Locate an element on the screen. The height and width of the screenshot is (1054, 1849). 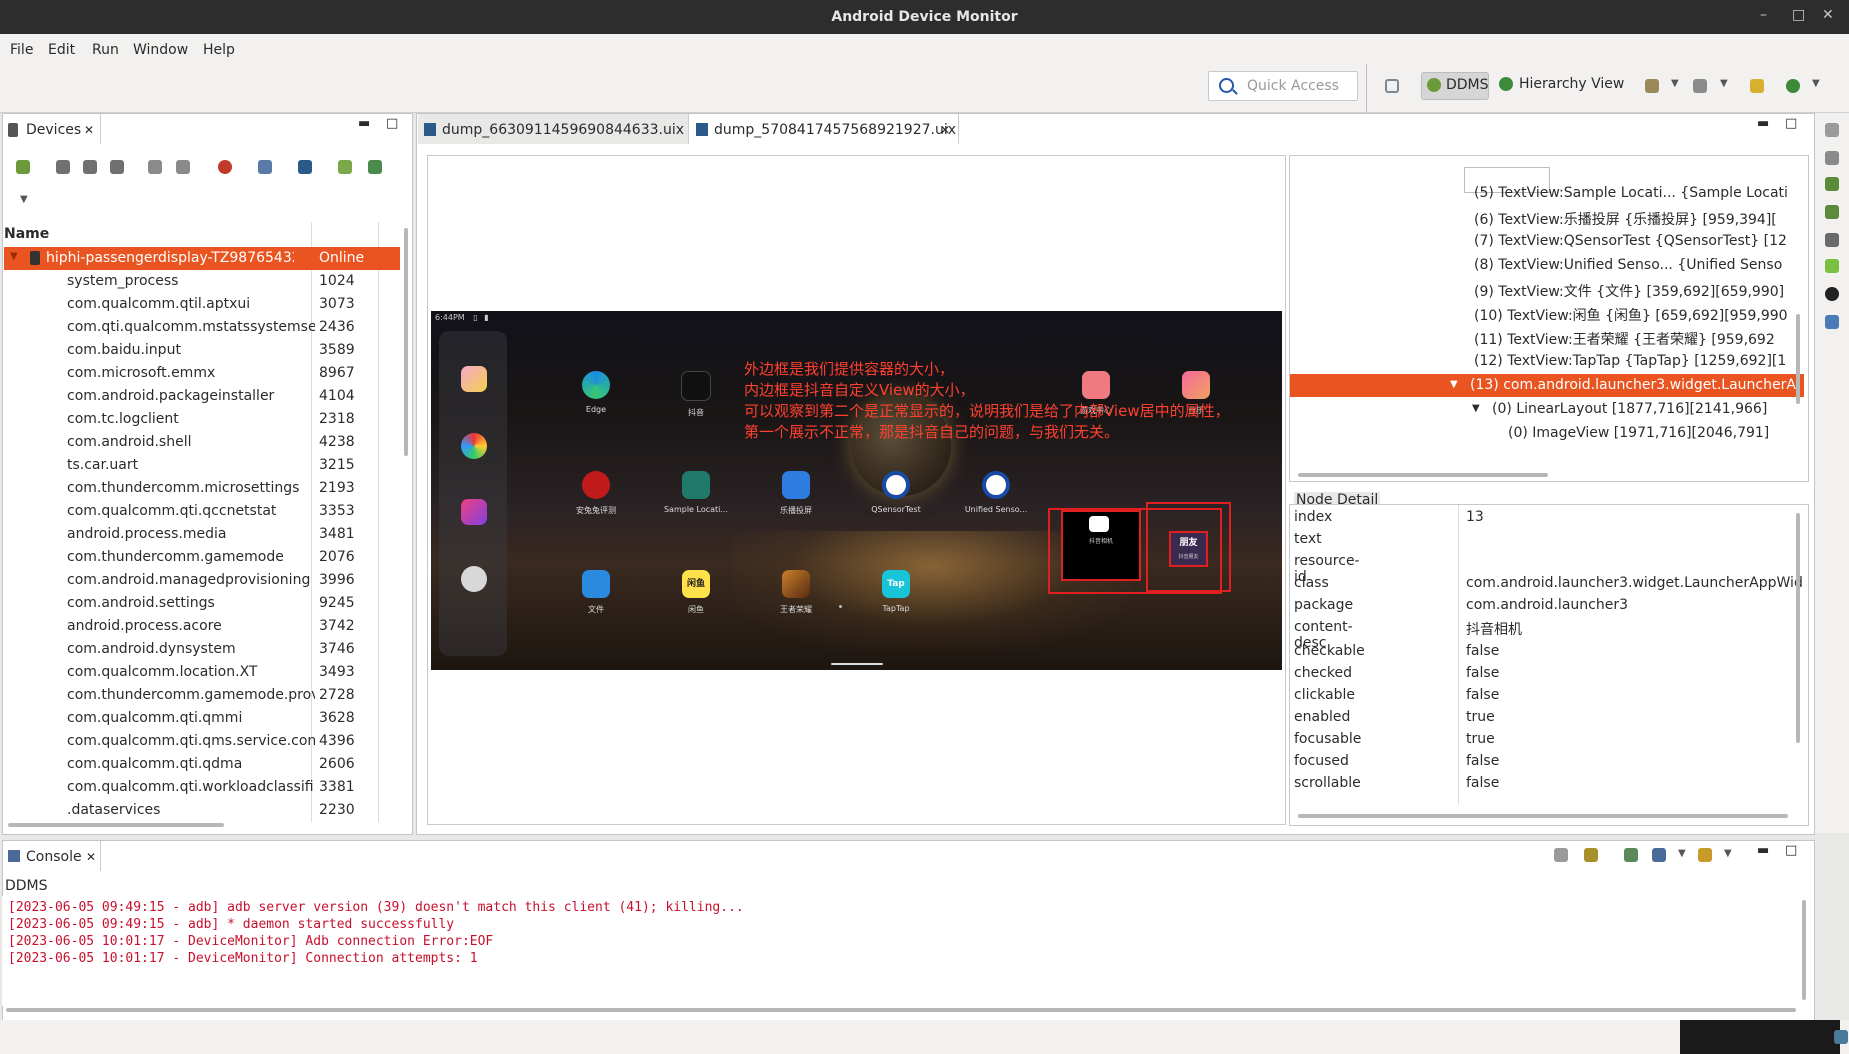
process-row: com.qti.qualcomm.mstatssystemse 2436 is located at coordinates (202, 327).